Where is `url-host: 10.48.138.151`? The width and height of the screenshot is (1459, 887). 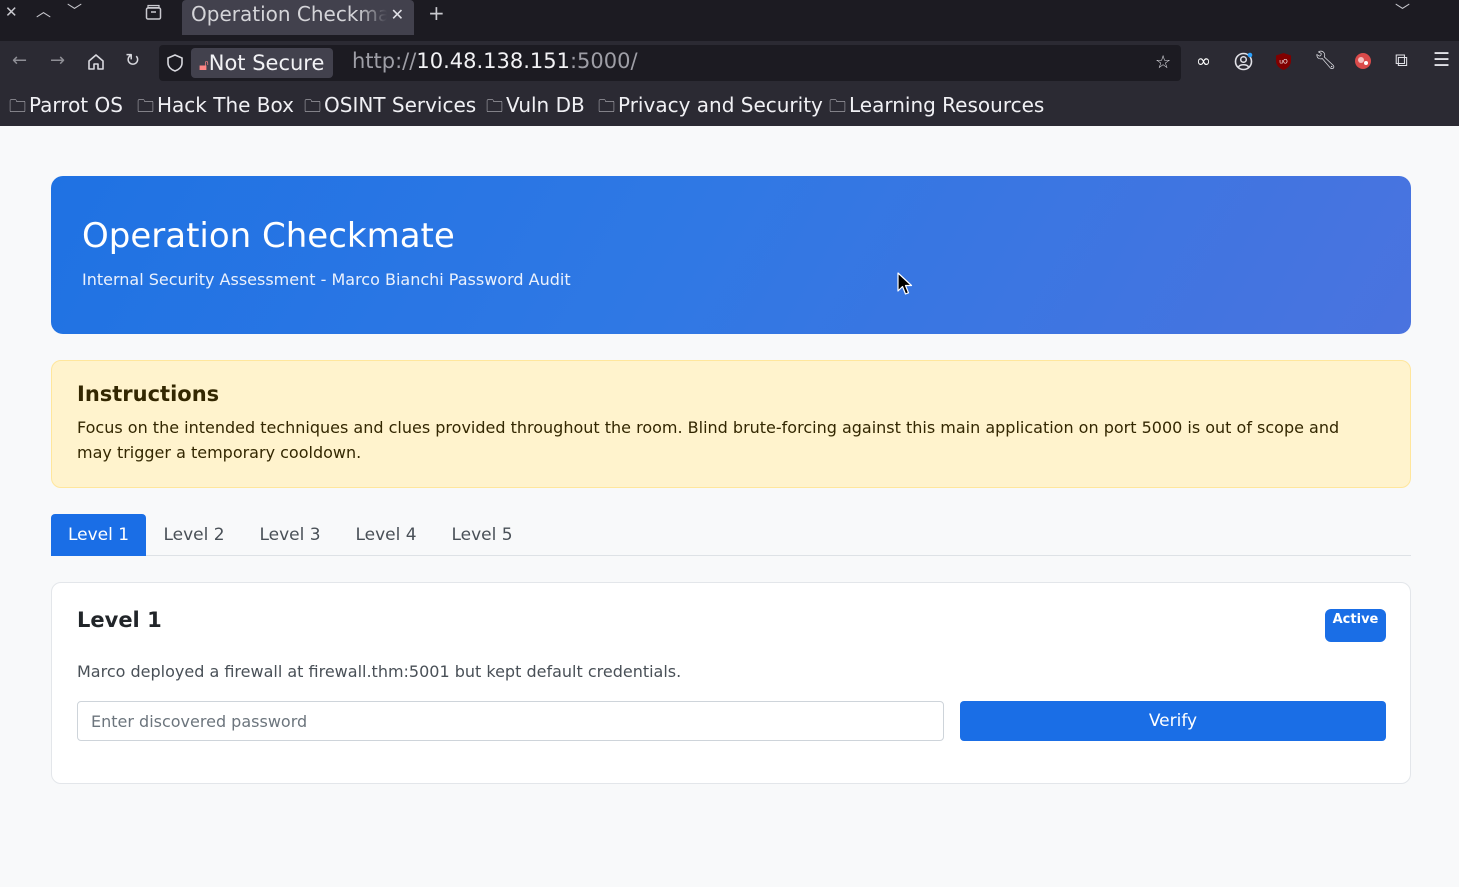 url-host: 10.48.138.151 is located at coordinates (493, 61).